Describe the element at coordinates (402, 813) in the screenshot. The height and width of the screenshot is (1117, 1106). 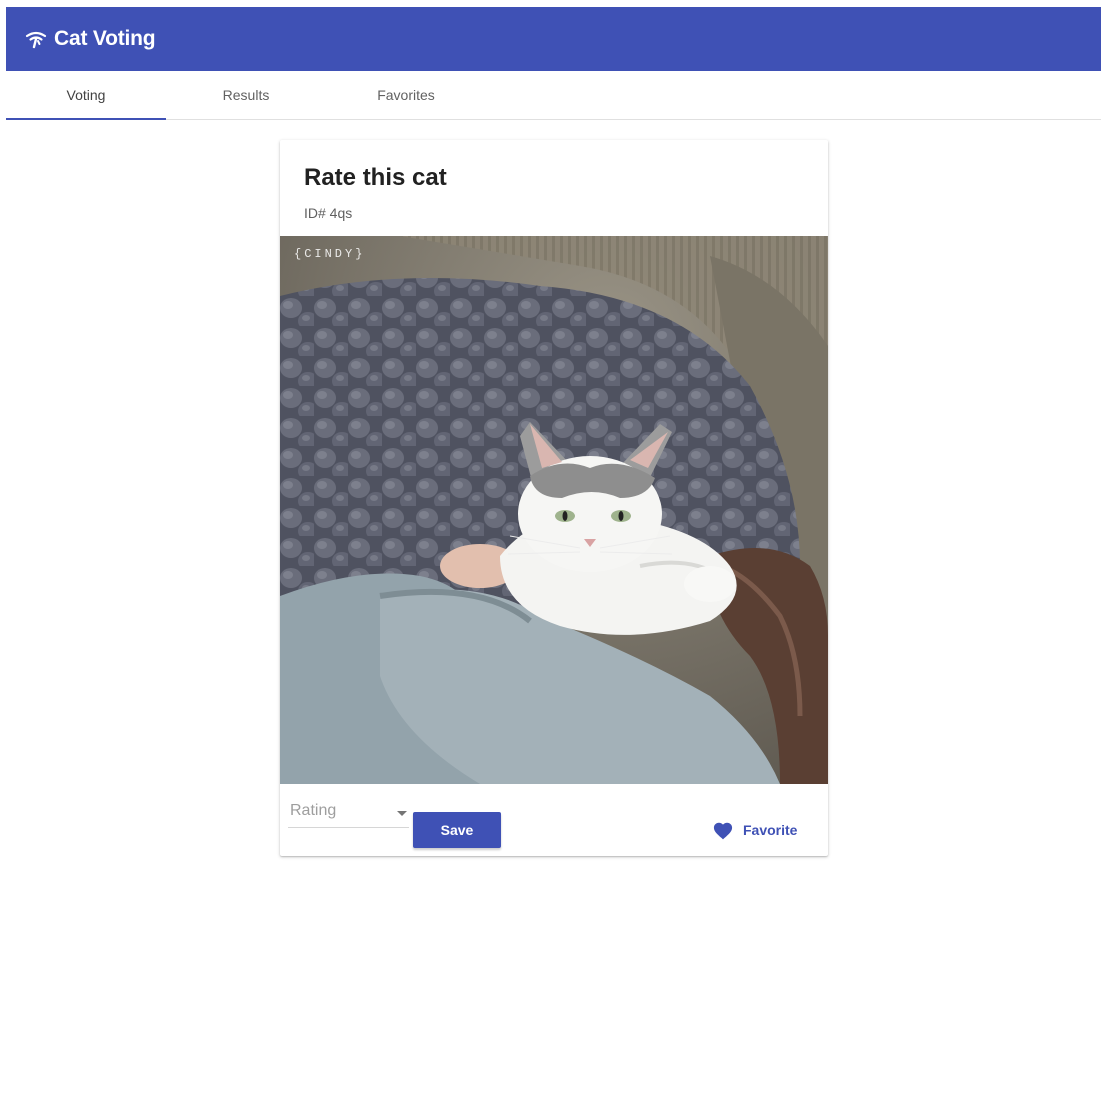
I see `dropdown-arrow-icon` at that location.